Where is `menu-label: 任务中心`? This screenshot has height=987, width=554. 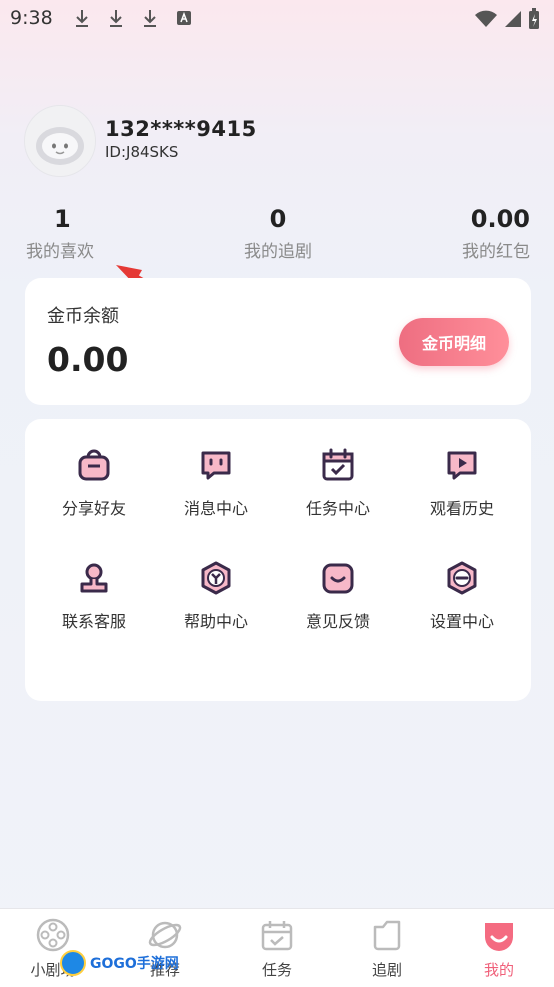 menu-label: 任务中心 is located at coordinates (337, 508).